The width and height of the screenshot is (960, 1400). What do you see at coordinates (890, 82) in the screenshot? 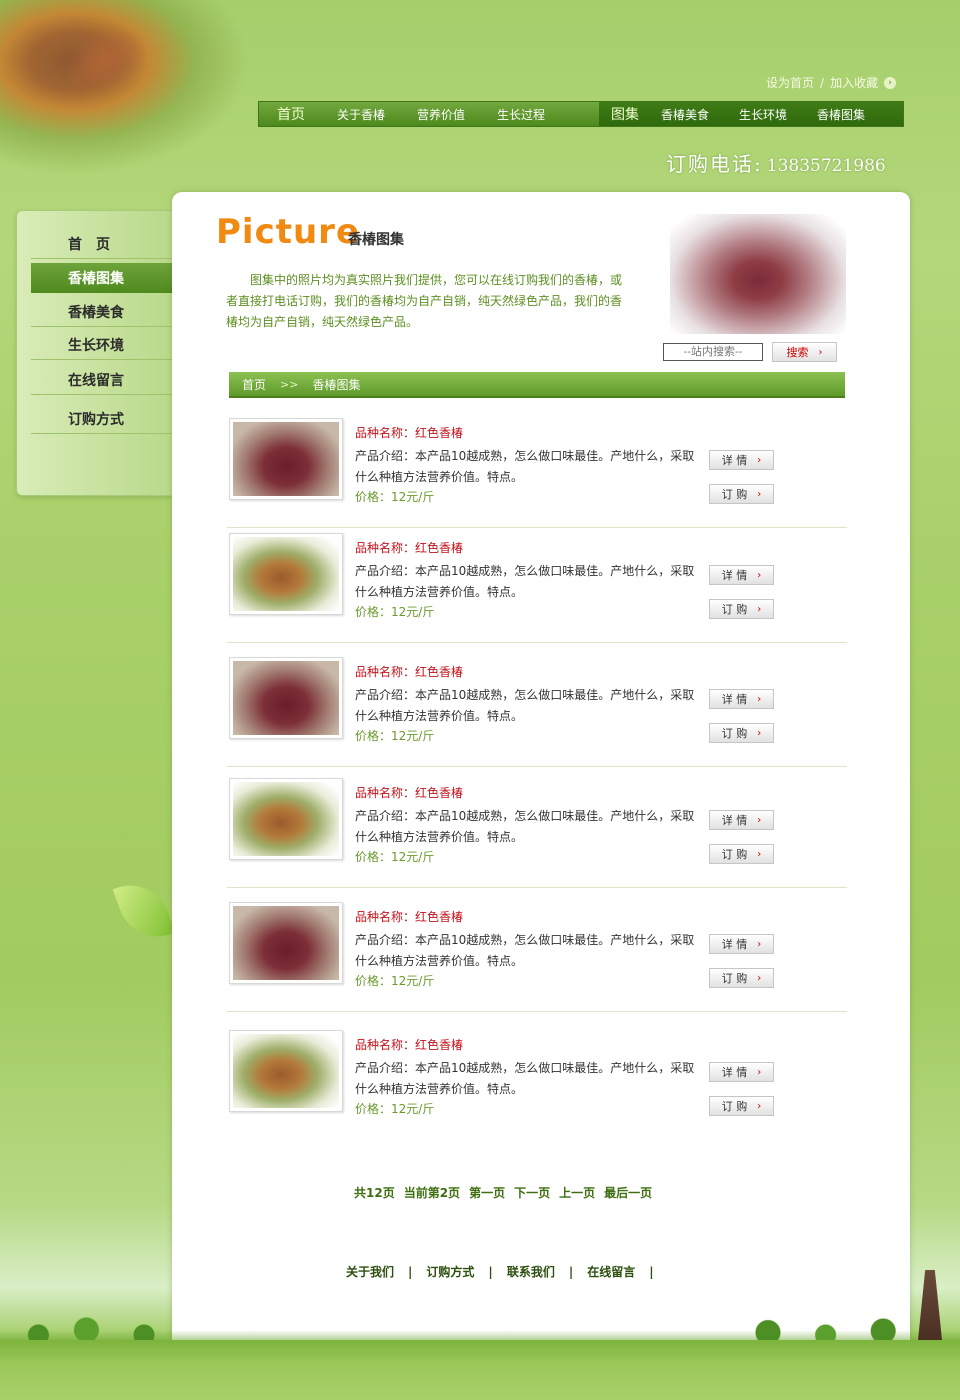
I see `arrow-icon: ›` at bounding box center [890, 82].